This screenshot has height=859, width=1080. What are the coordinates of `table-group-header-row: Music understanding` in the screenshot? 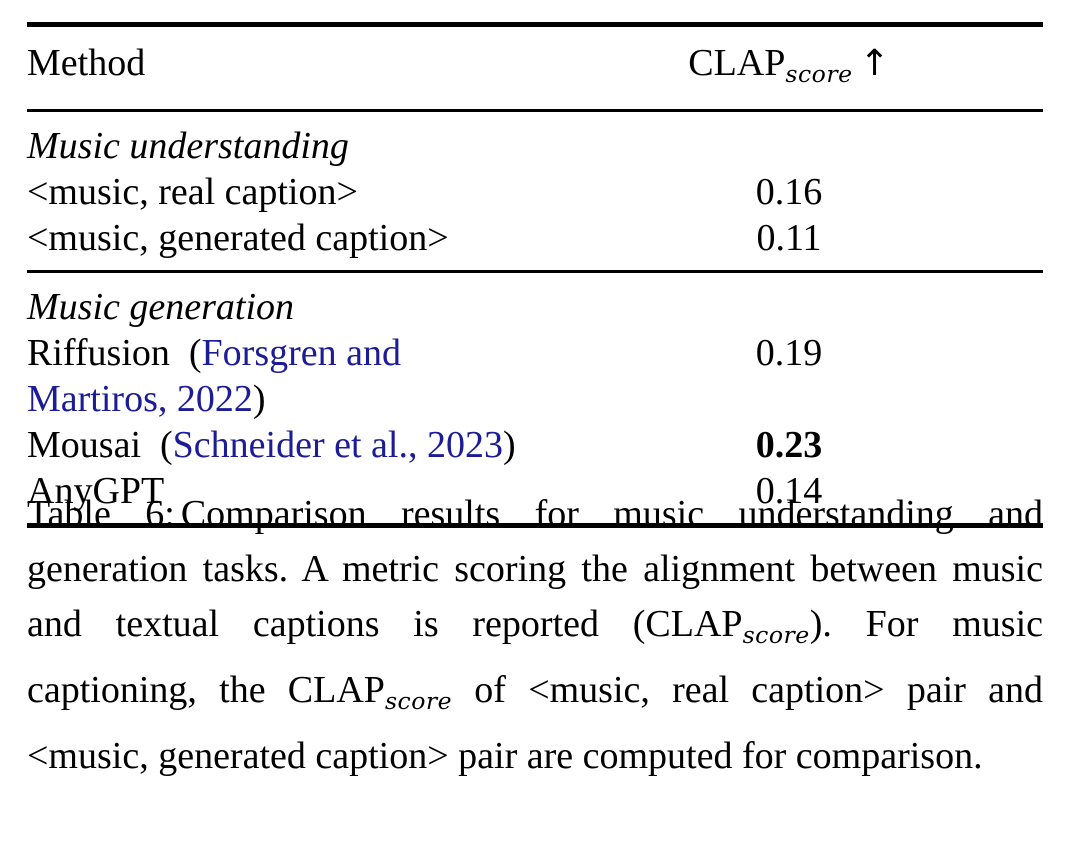 It's located at (535, 146).